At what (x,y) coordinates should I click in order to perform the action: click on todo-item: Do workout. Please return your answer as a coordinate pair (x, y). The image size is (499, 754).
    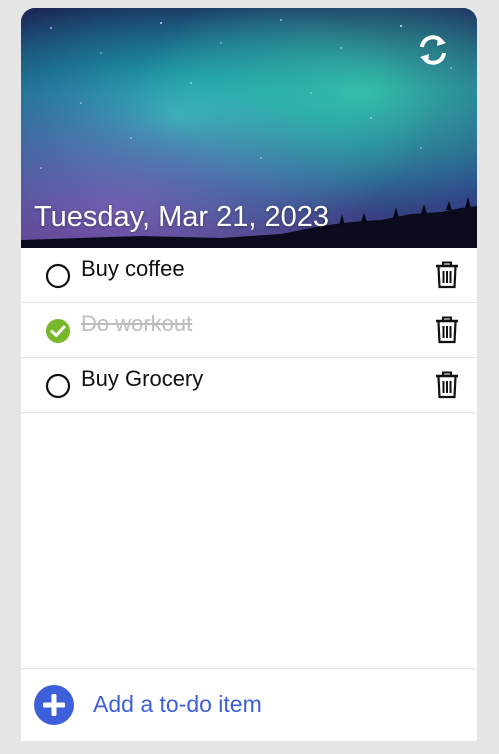
    Looking at the image, I should click on (249, 330).